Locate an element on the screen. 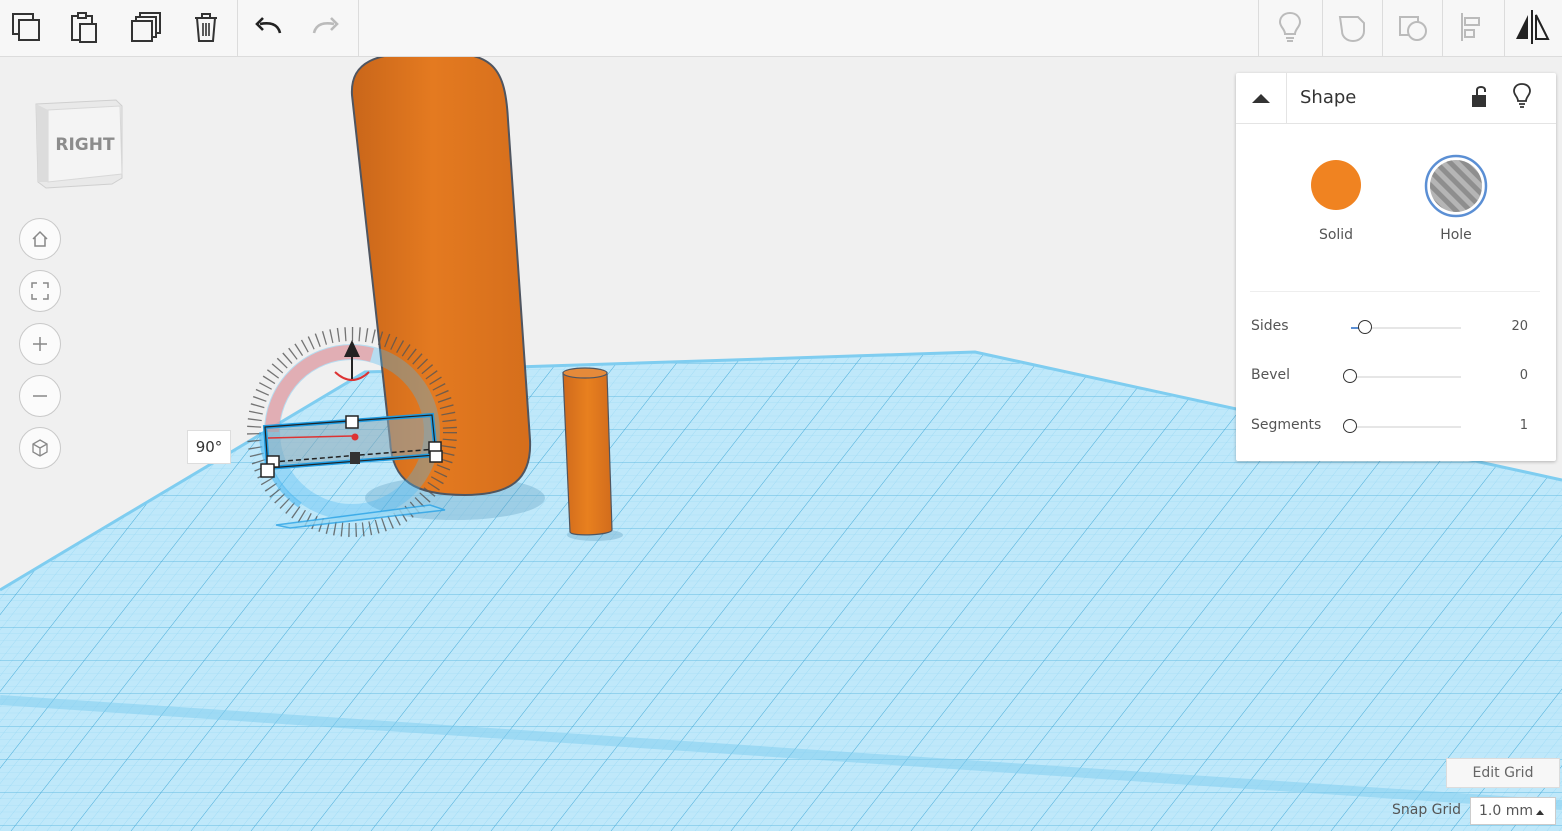  note-button is located at coordinates (1290, 27).